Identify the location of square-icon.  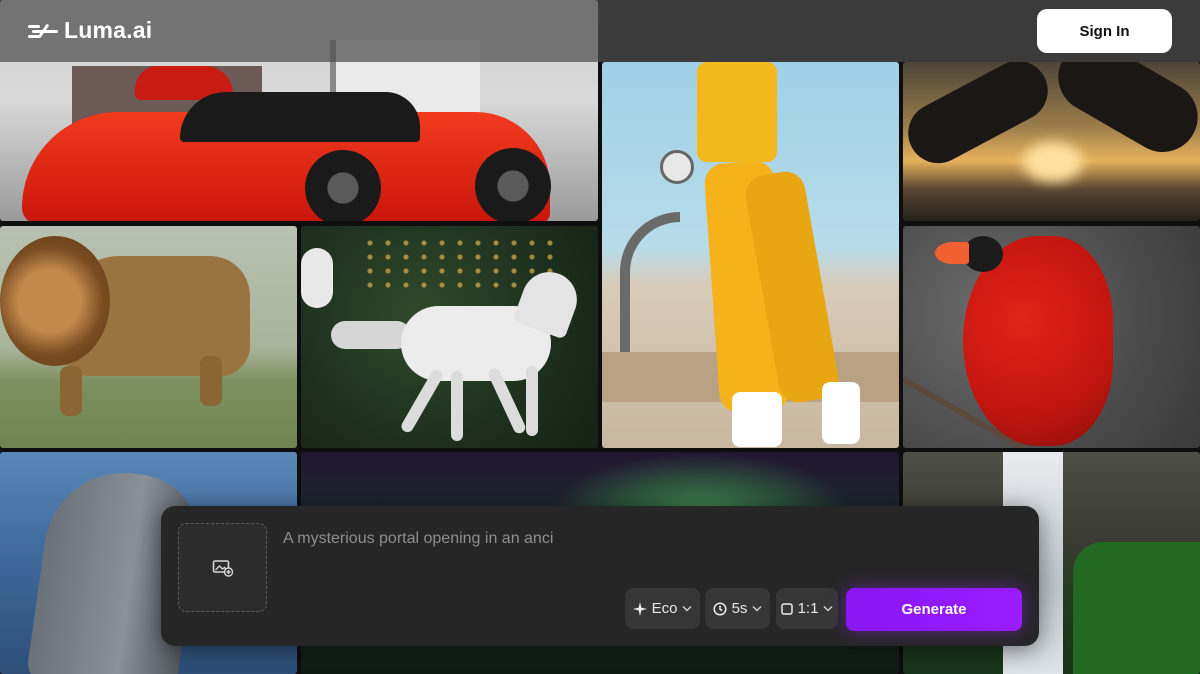
(786, 608).